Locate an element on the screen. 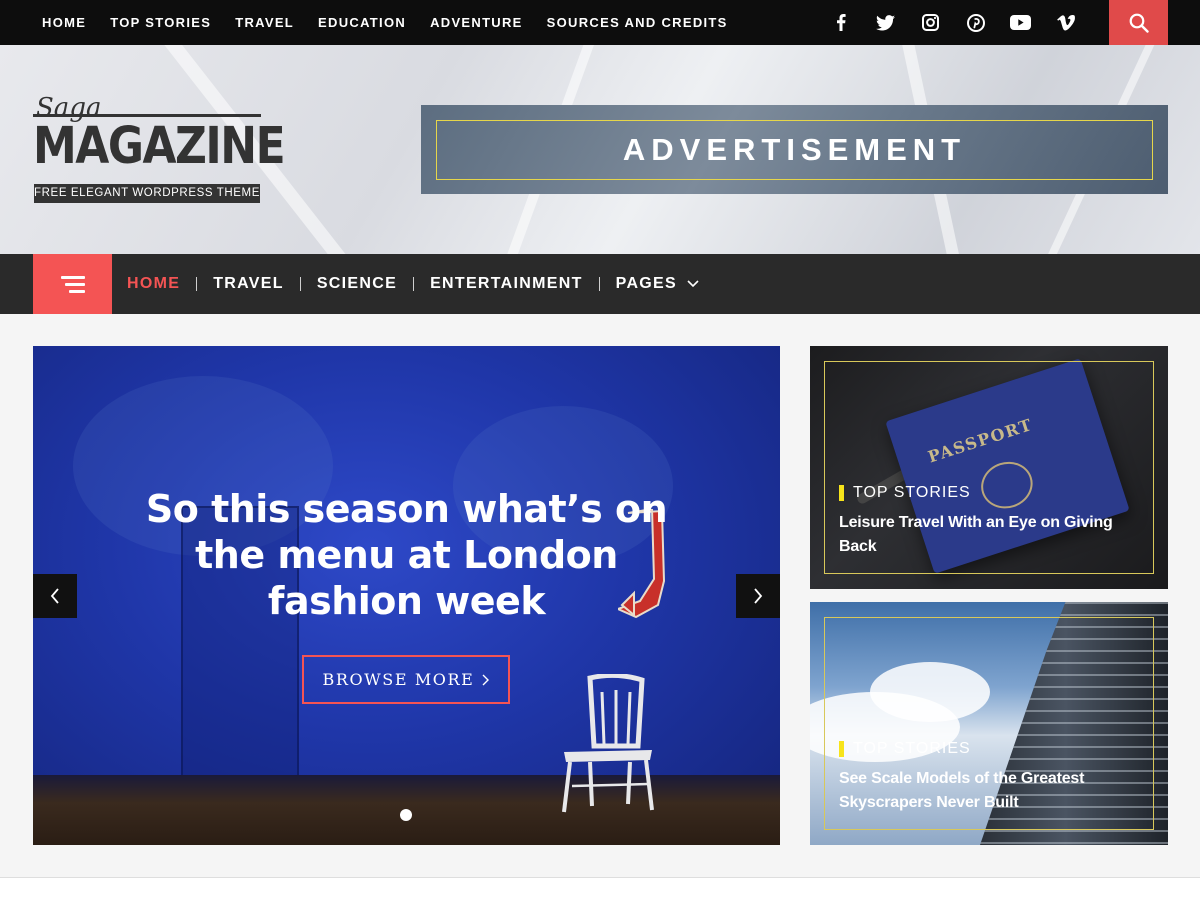  vimeo-icon is located at coordinates (1065, 22).